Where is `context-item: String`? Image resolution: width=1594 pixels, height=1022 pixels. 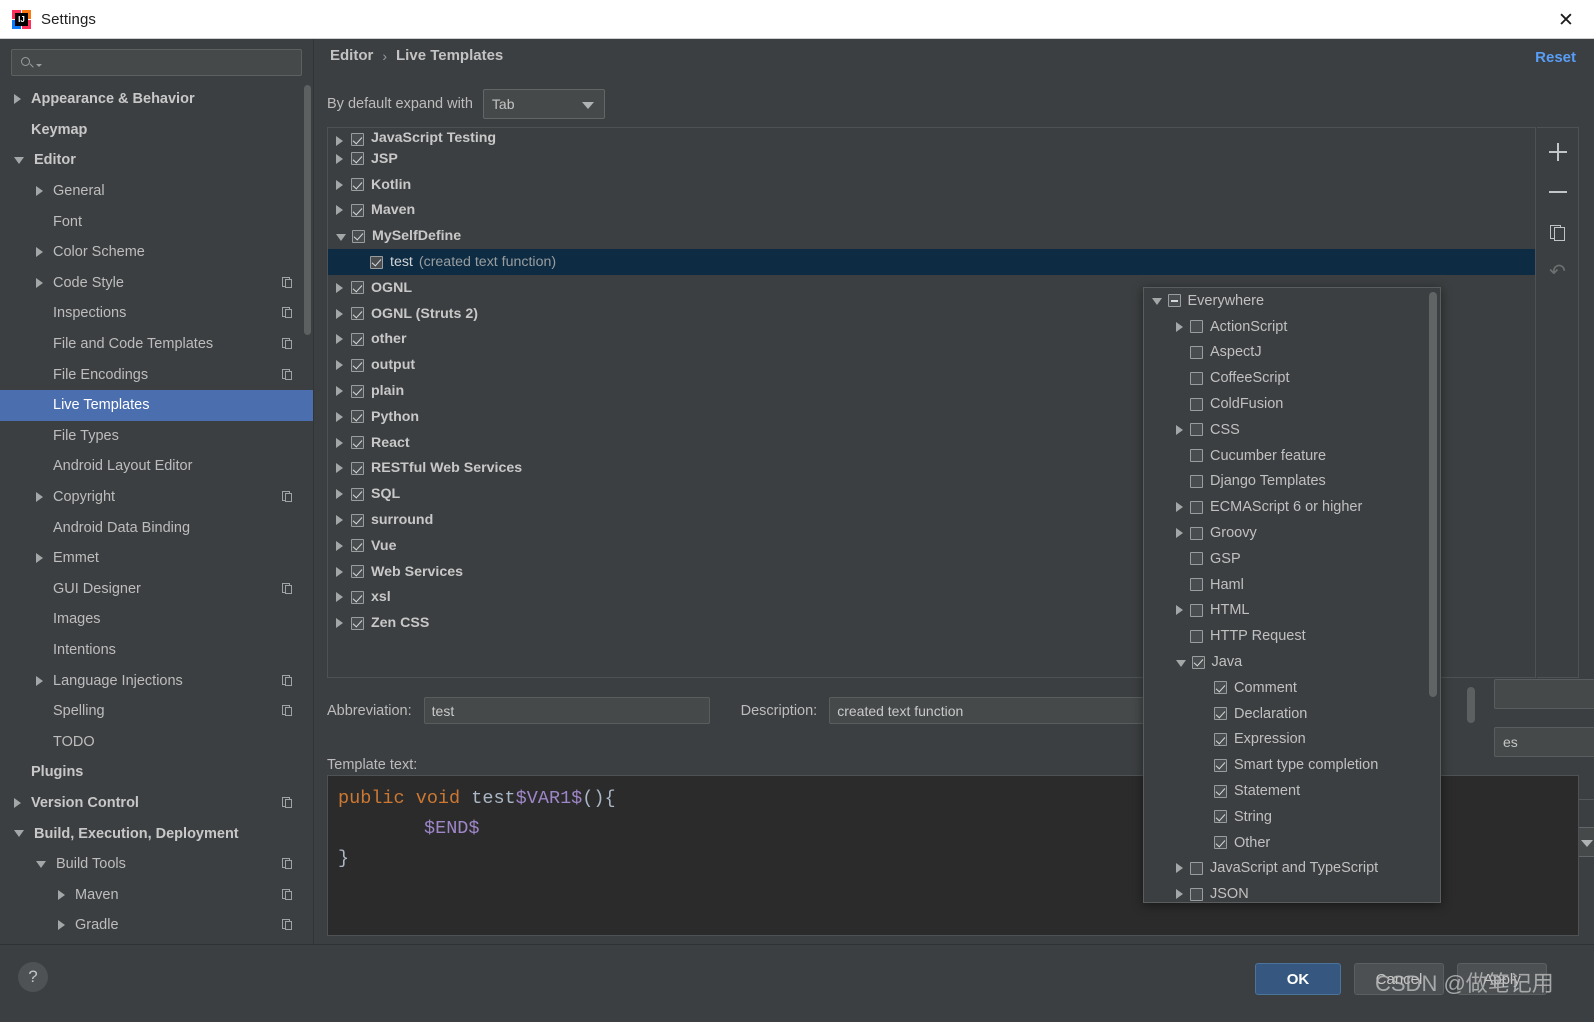 context-item: String is located at coordinates (1292, 817).